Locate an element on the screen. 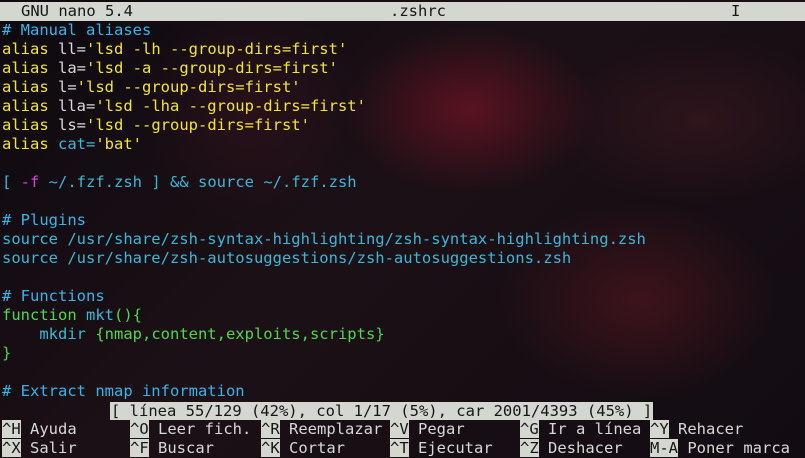 Image resolution: width=805 pixels, height=458 pixels. shortcut-pegar: ^V Pegar is located at coordinates (427, 429).